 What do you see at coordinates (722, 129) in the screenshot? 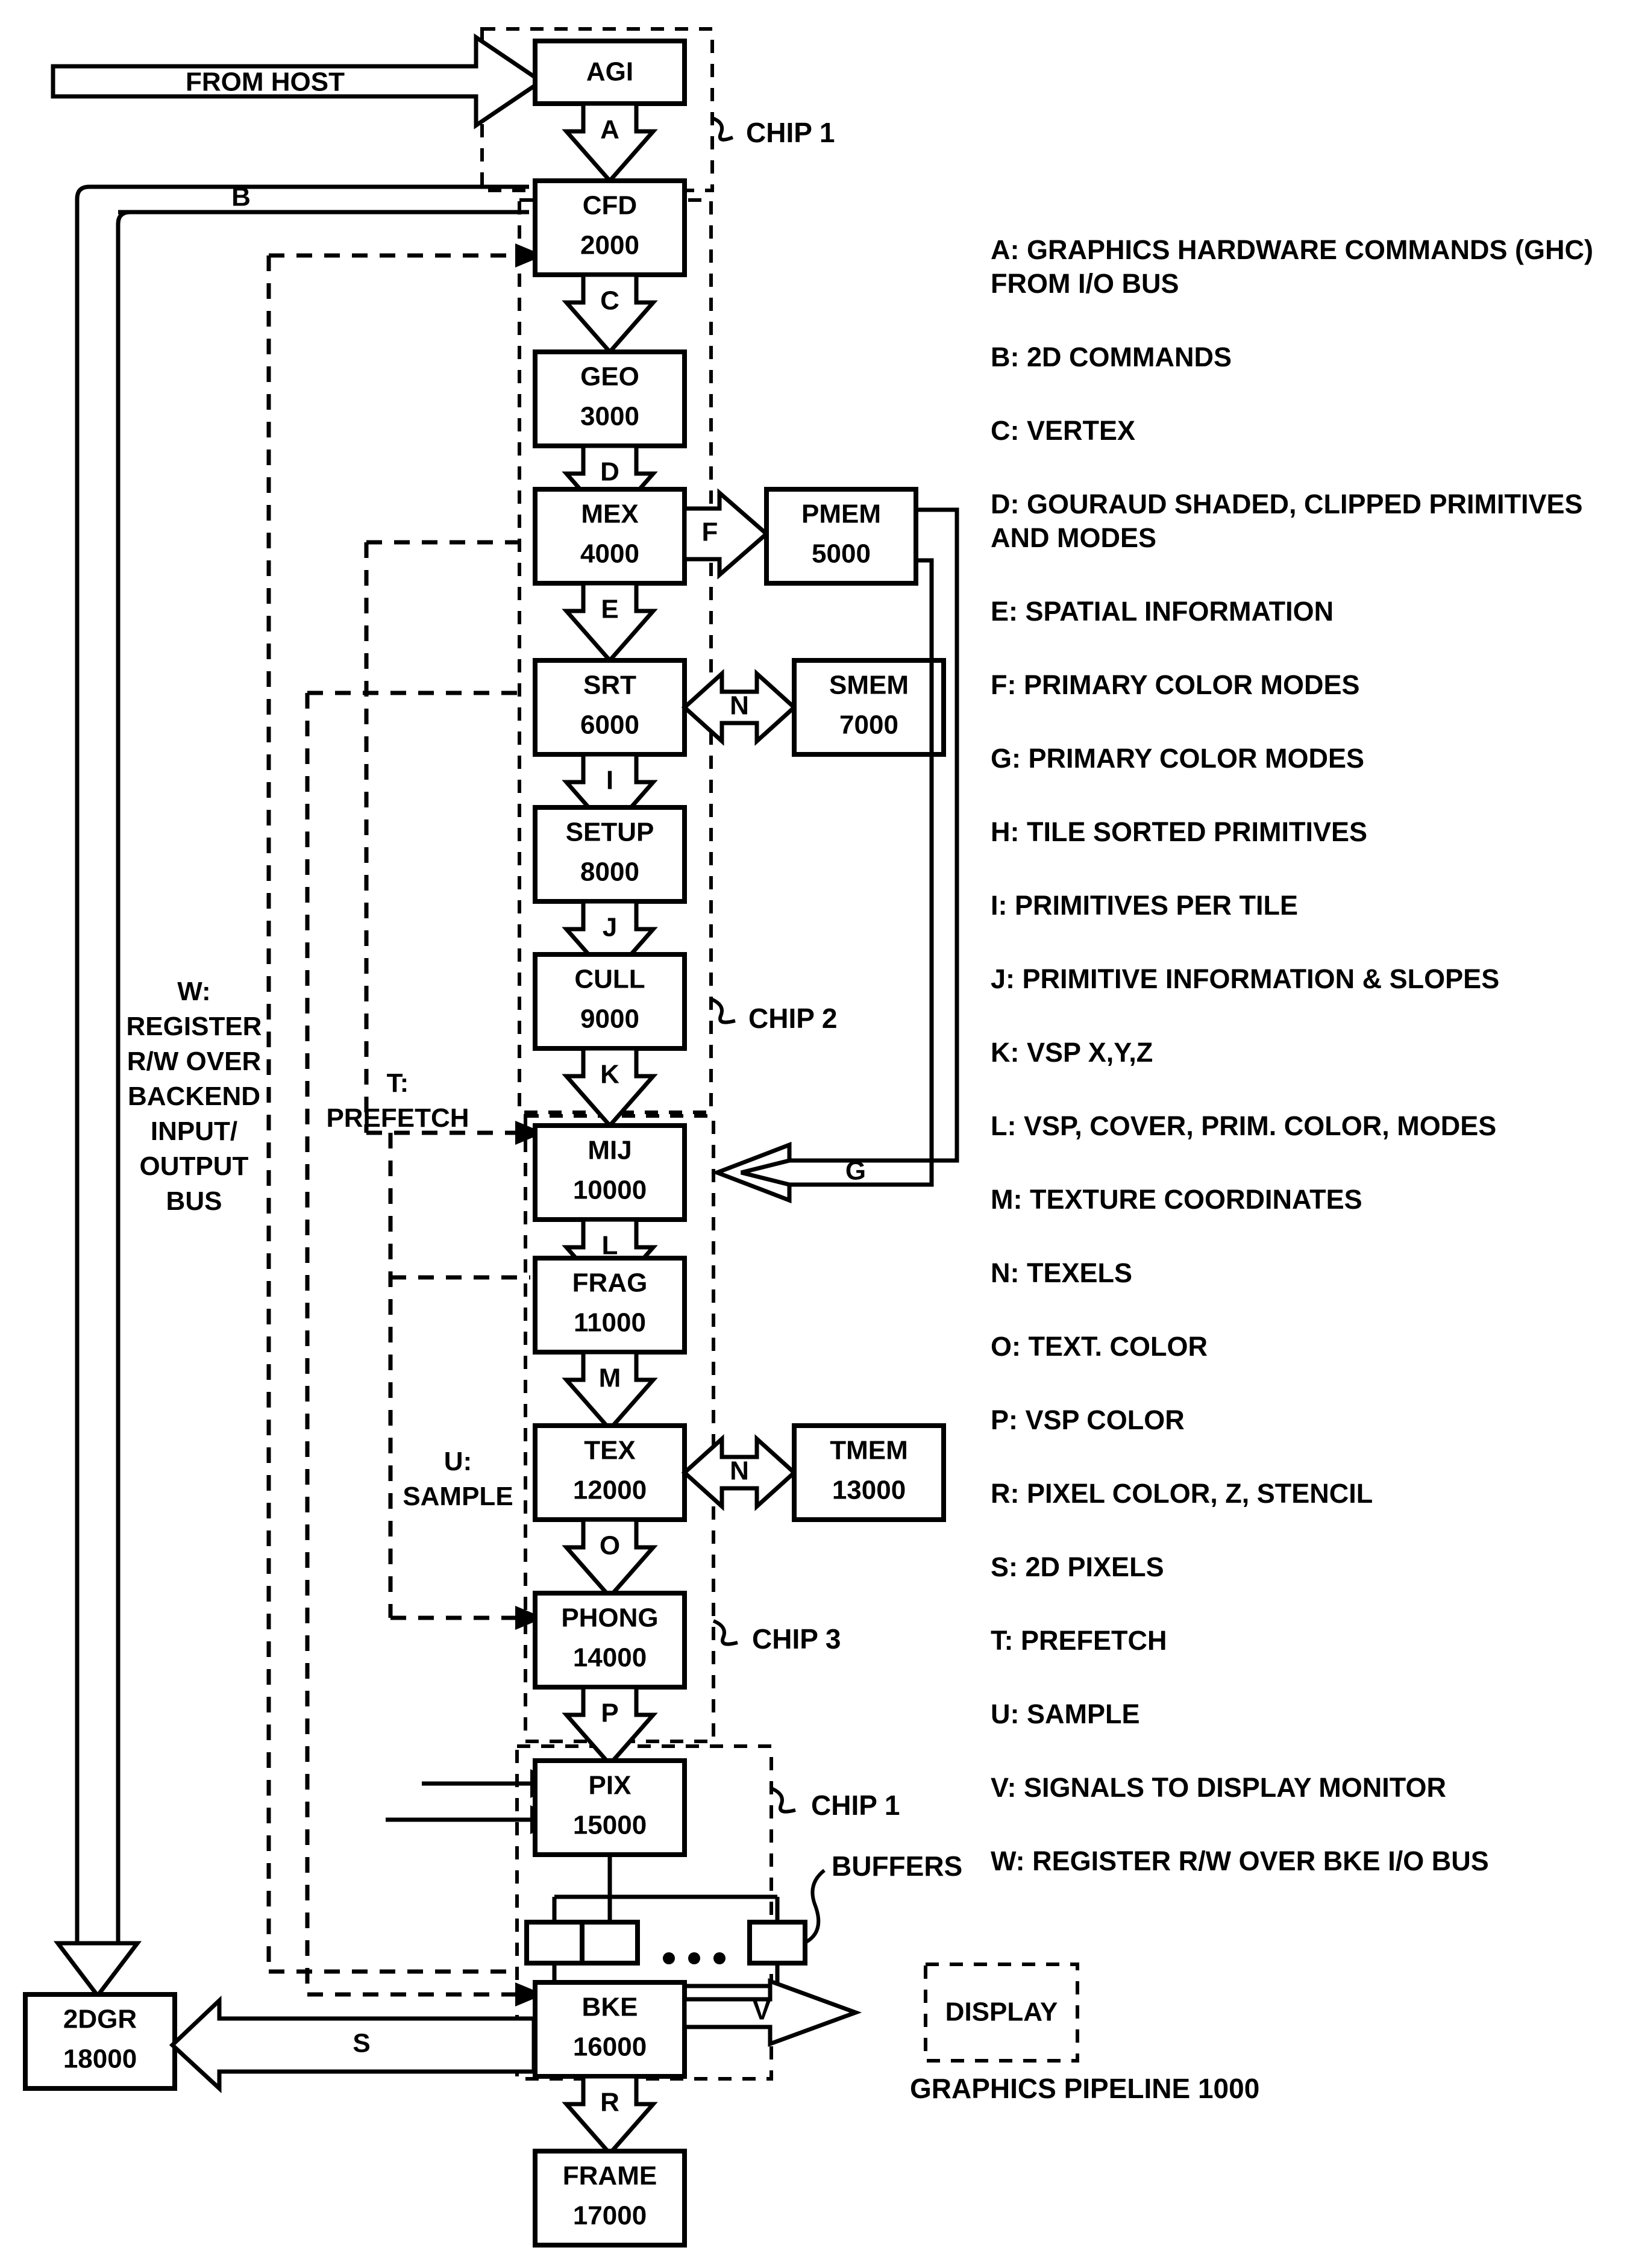
I see `chip1-top-leader` at bounding box center [722, 129].